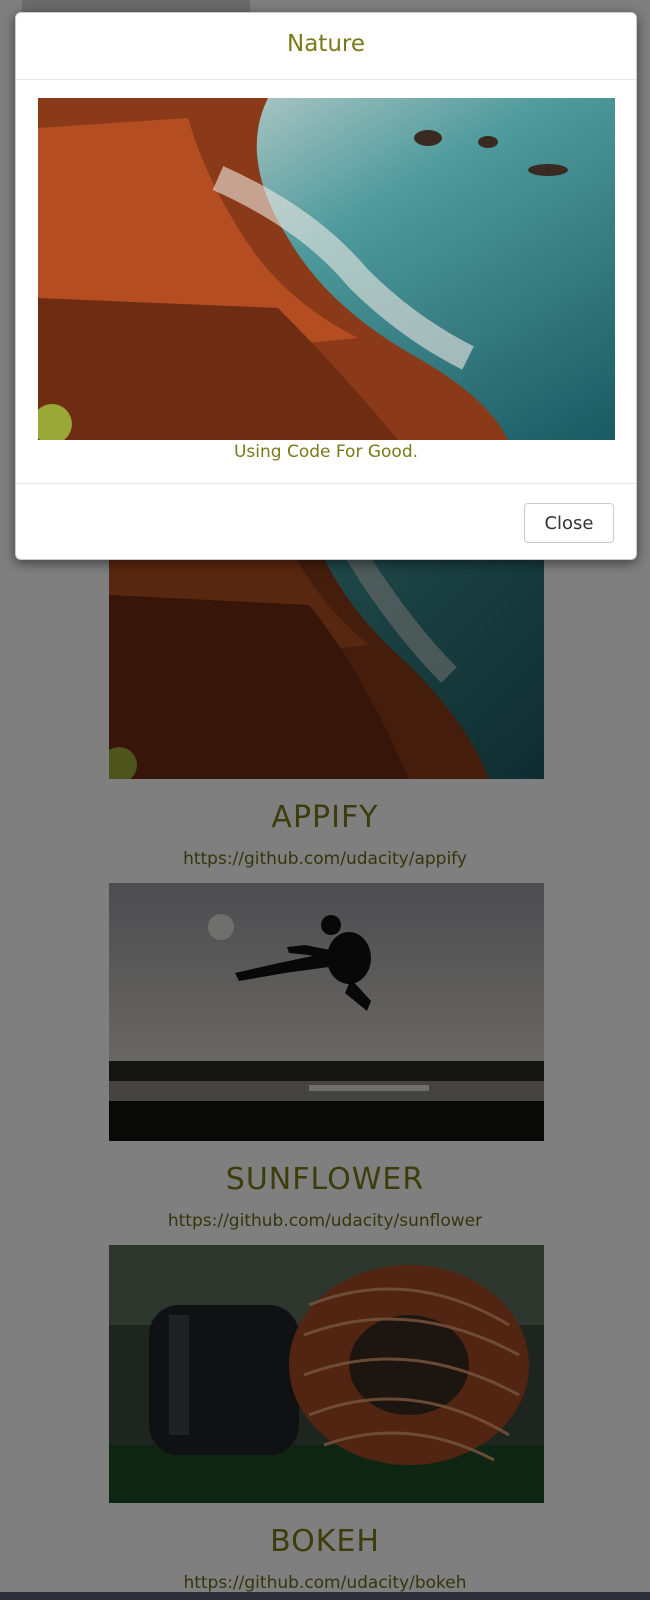 The height and width of the screenshot is (1600, 650). Describe the element at coordinates (326, 521) in the screenshot. I see `modal-footer: Close` at that location.